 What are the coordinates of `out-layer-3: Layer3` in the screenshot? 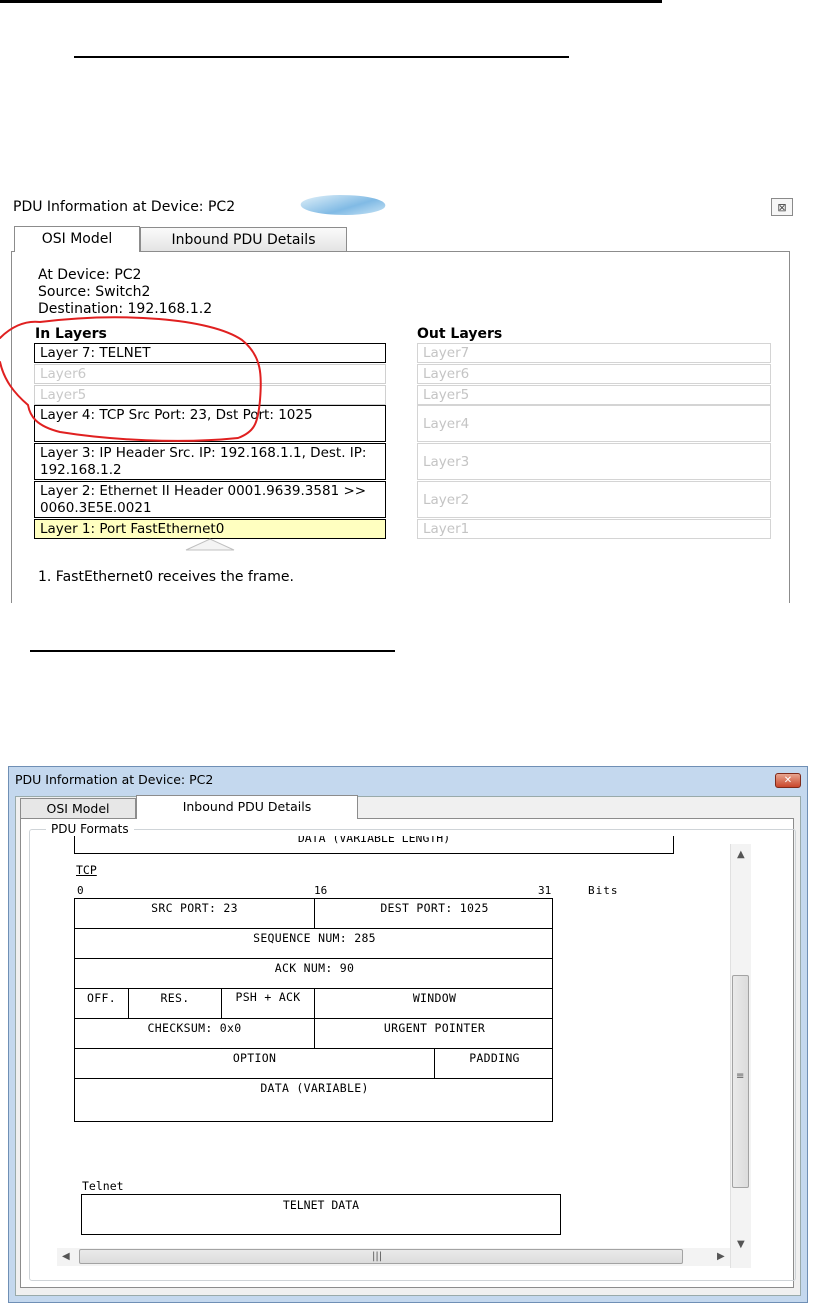 It's located at (594, 461).